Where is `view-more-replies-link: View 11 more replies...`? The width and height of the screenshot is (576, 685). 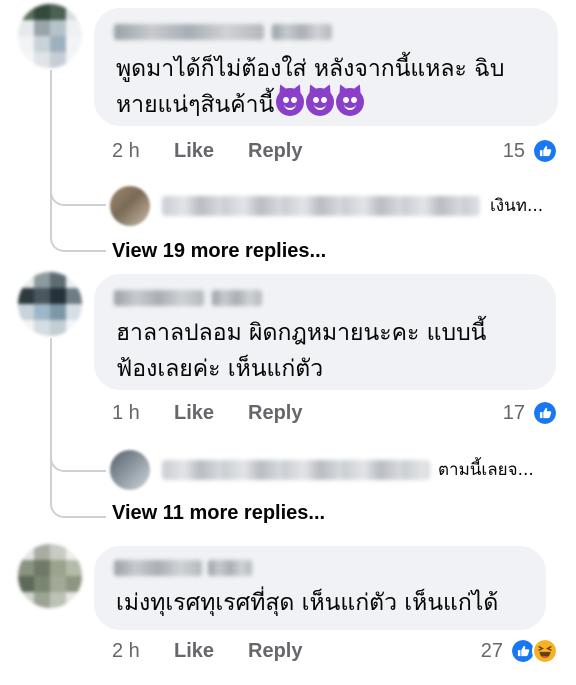
view-more-replies-link: View 11 more replies... is located at coordinates (218, 513).